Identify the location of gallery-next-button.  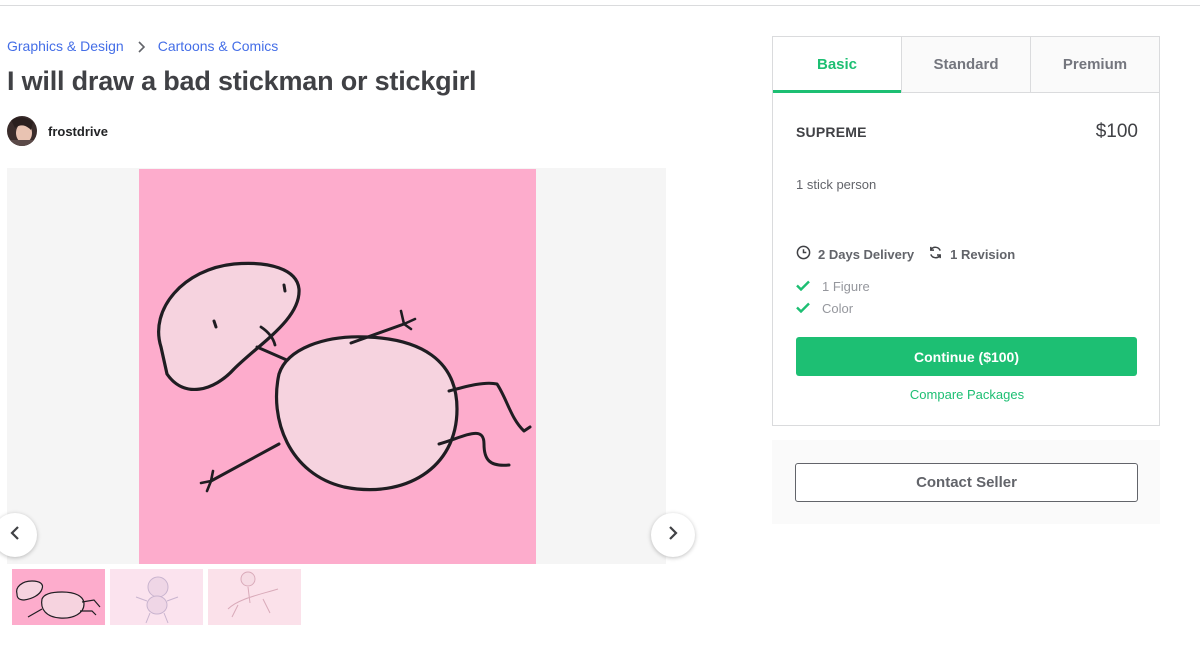
(673, 535).